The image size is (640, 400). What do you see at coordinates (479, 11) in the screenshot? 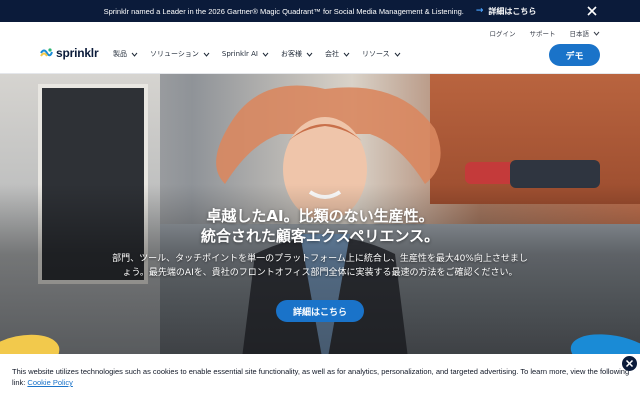
I see `arrow-right-icon: →` at bounding box center [479, 11].